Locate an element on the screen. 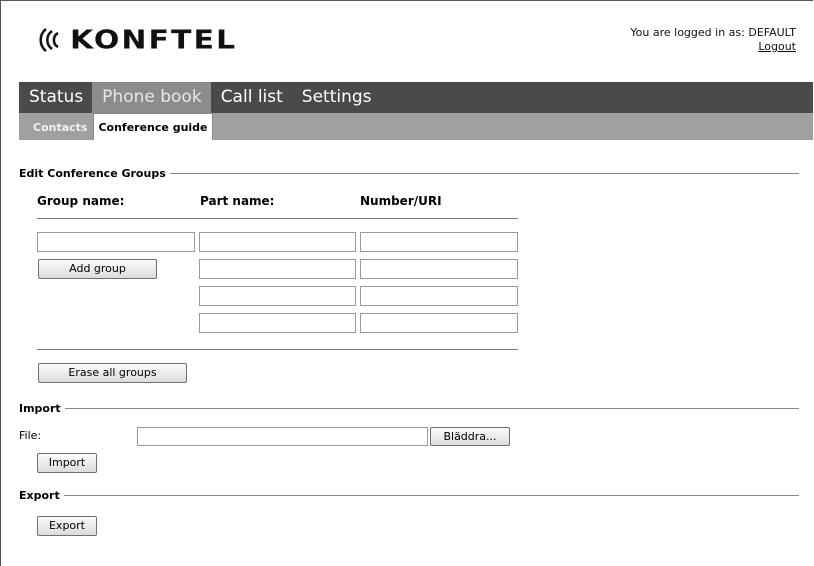  konftel-logo: KONFTEL is located at coordinates (136, 40).